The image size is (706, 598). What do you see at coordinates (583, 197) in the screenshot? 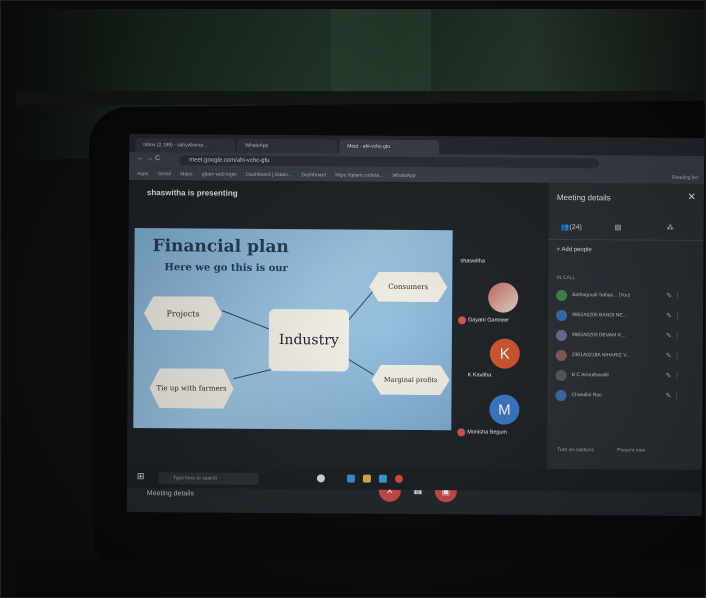
I see `panel-title: Meeting details` at bounding box center [583, 197].